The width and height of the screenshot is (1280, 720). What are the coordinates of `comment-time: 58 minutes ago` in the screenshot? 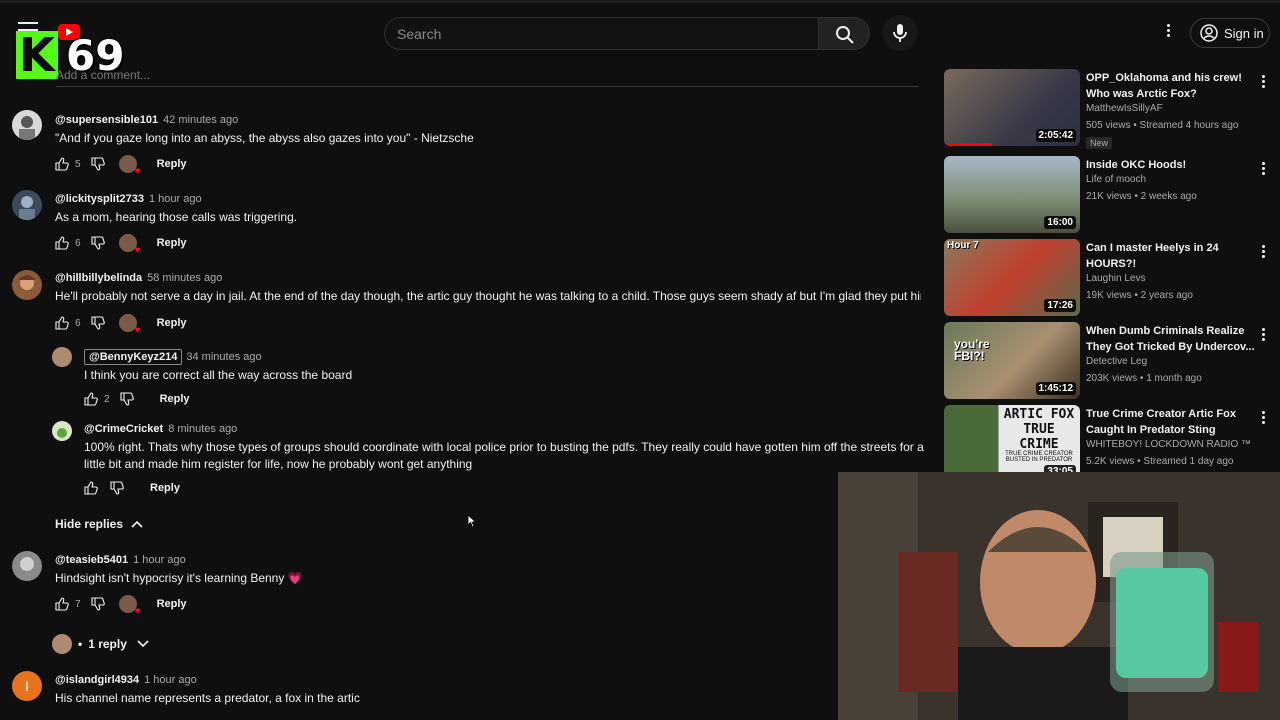 It's located at (184, 278).